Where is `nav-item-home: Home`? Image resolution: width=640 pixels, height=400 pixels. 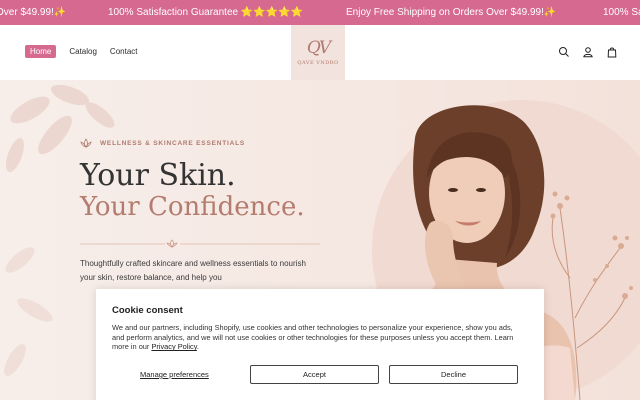 nav-item-home: Home is located at coordinates (41, 51).